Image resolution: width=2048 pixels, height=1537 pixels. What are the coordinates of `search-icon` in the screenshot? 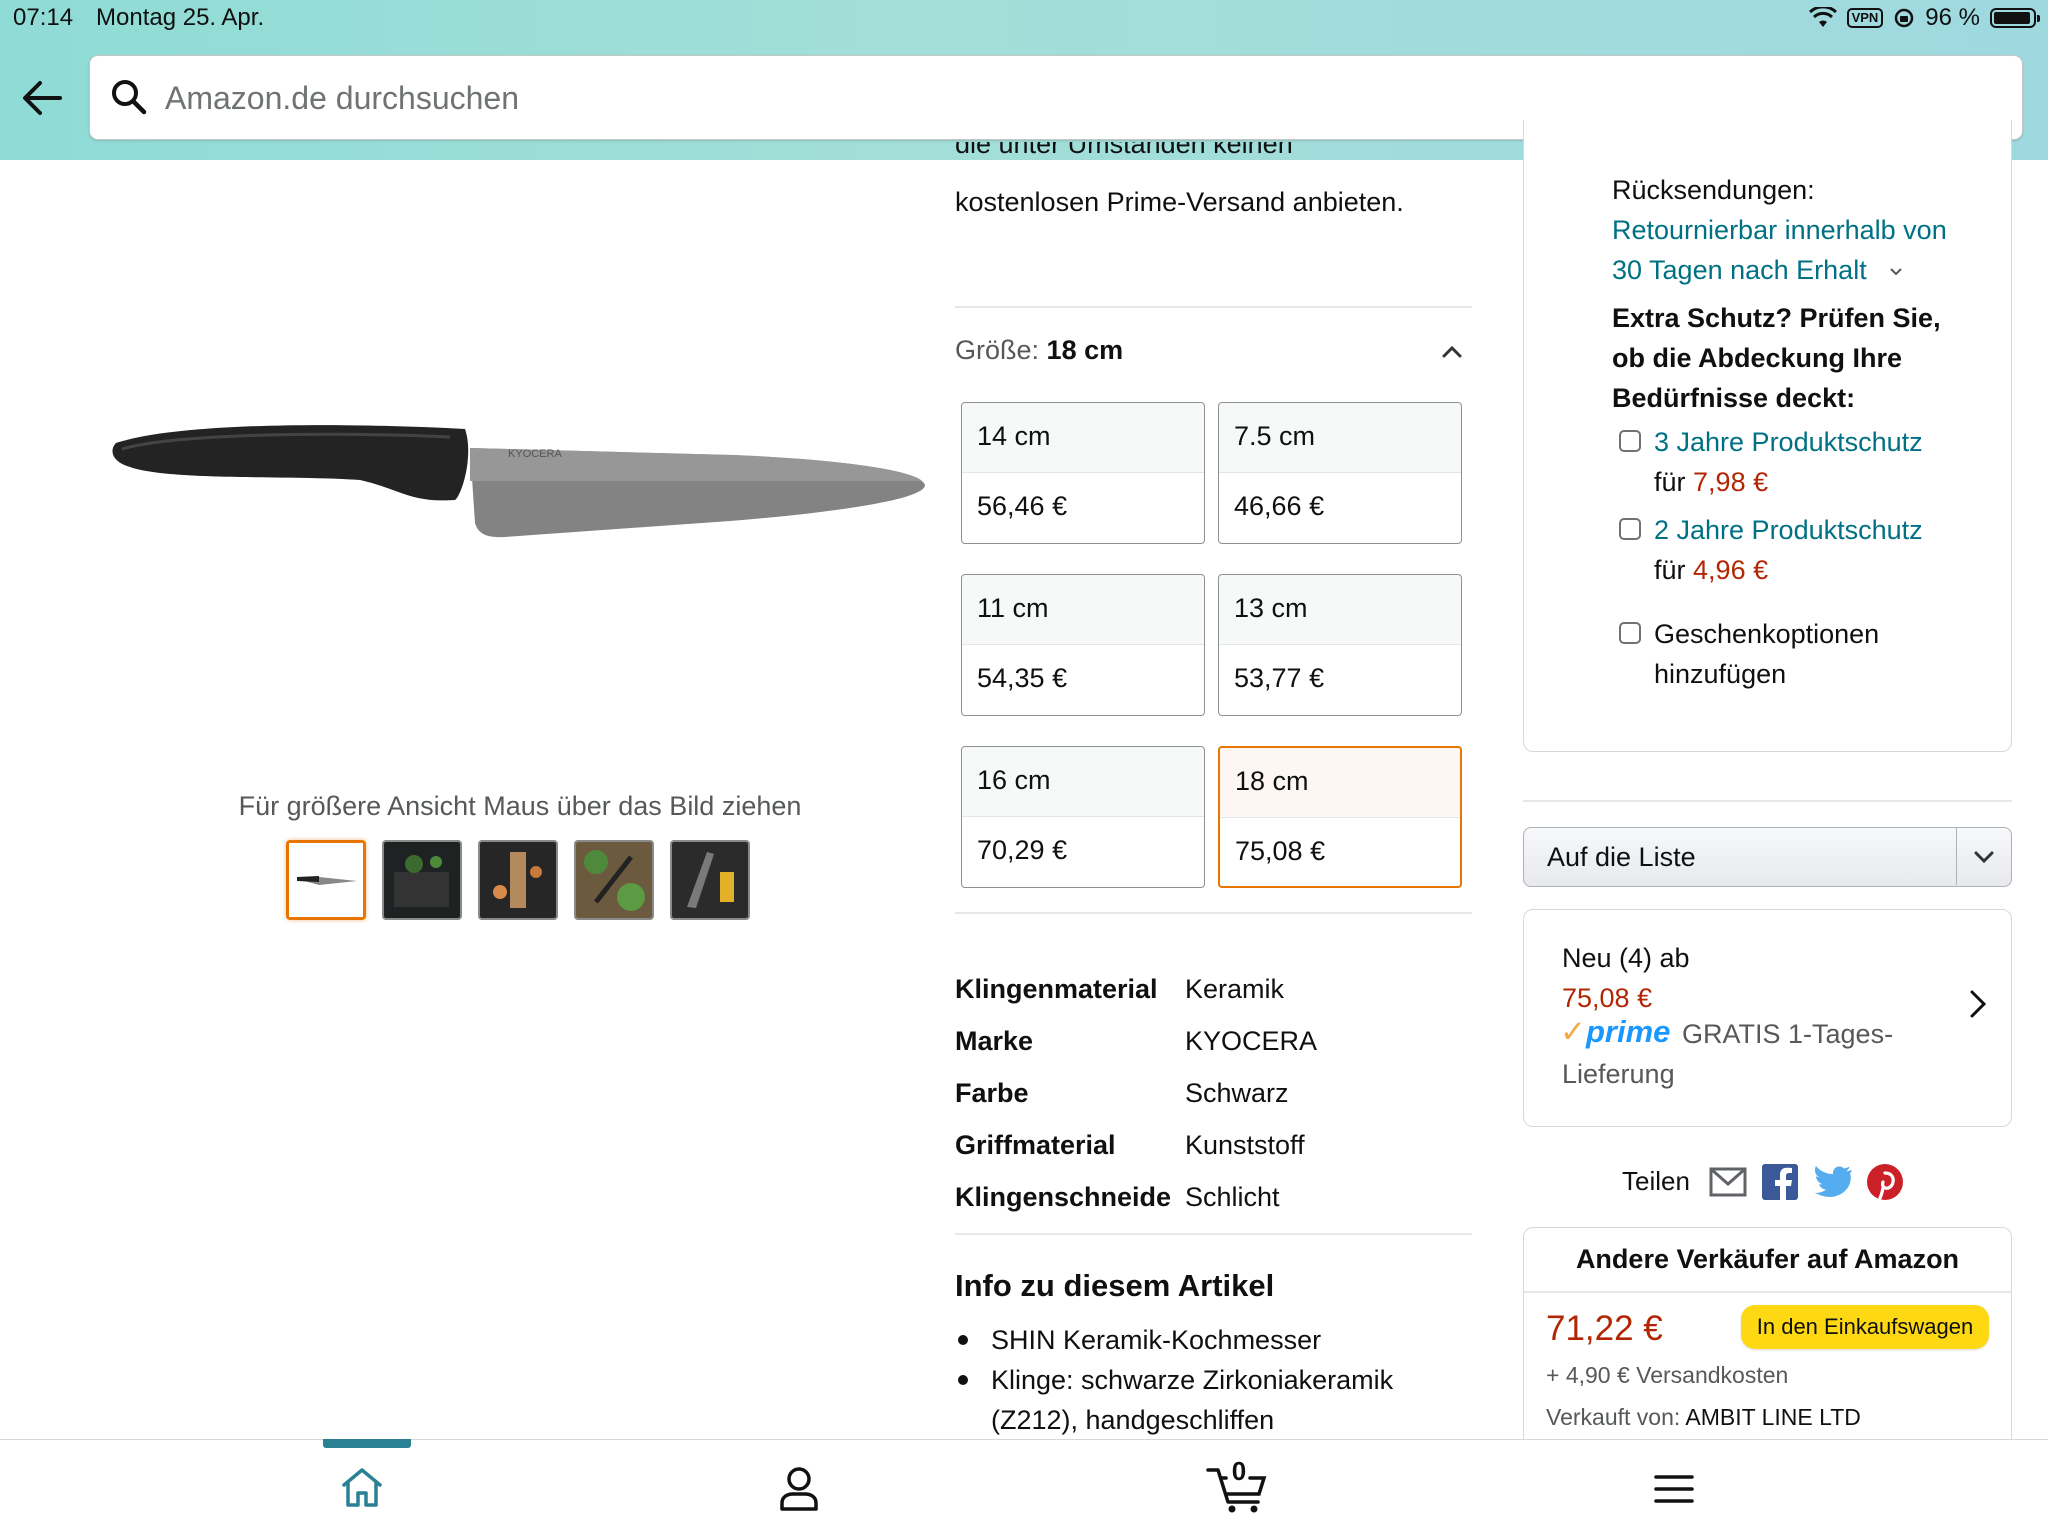 It's located at (129, 97).